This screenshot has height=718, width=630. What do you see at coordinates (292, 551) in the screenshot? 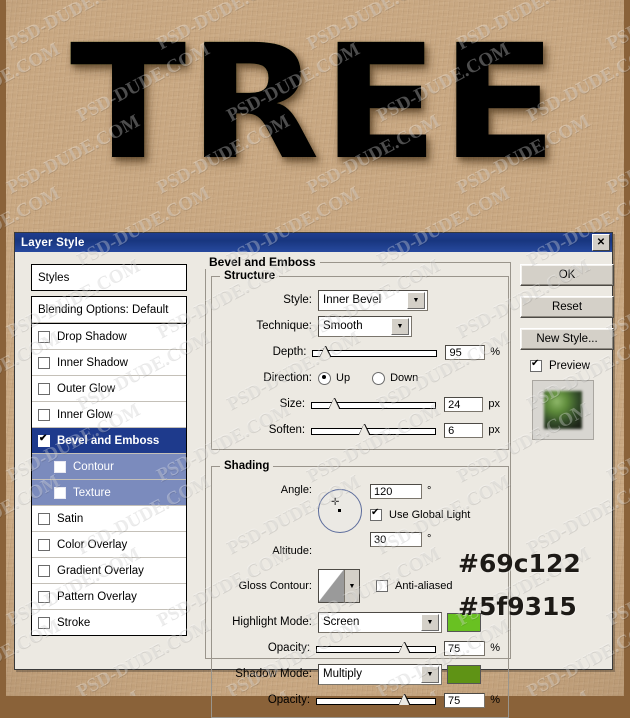
I see `altitude-label: Altitude:` at bounding box center [292, 551].